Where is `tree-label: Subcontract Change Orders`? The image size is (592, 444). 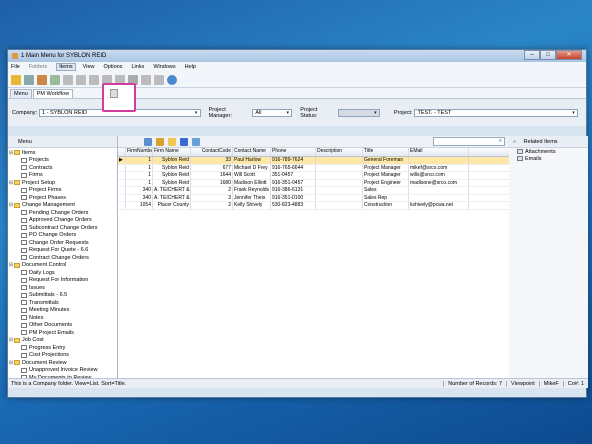 tree-label: Subcontract Change Orders is located at coordinates (63, 227).